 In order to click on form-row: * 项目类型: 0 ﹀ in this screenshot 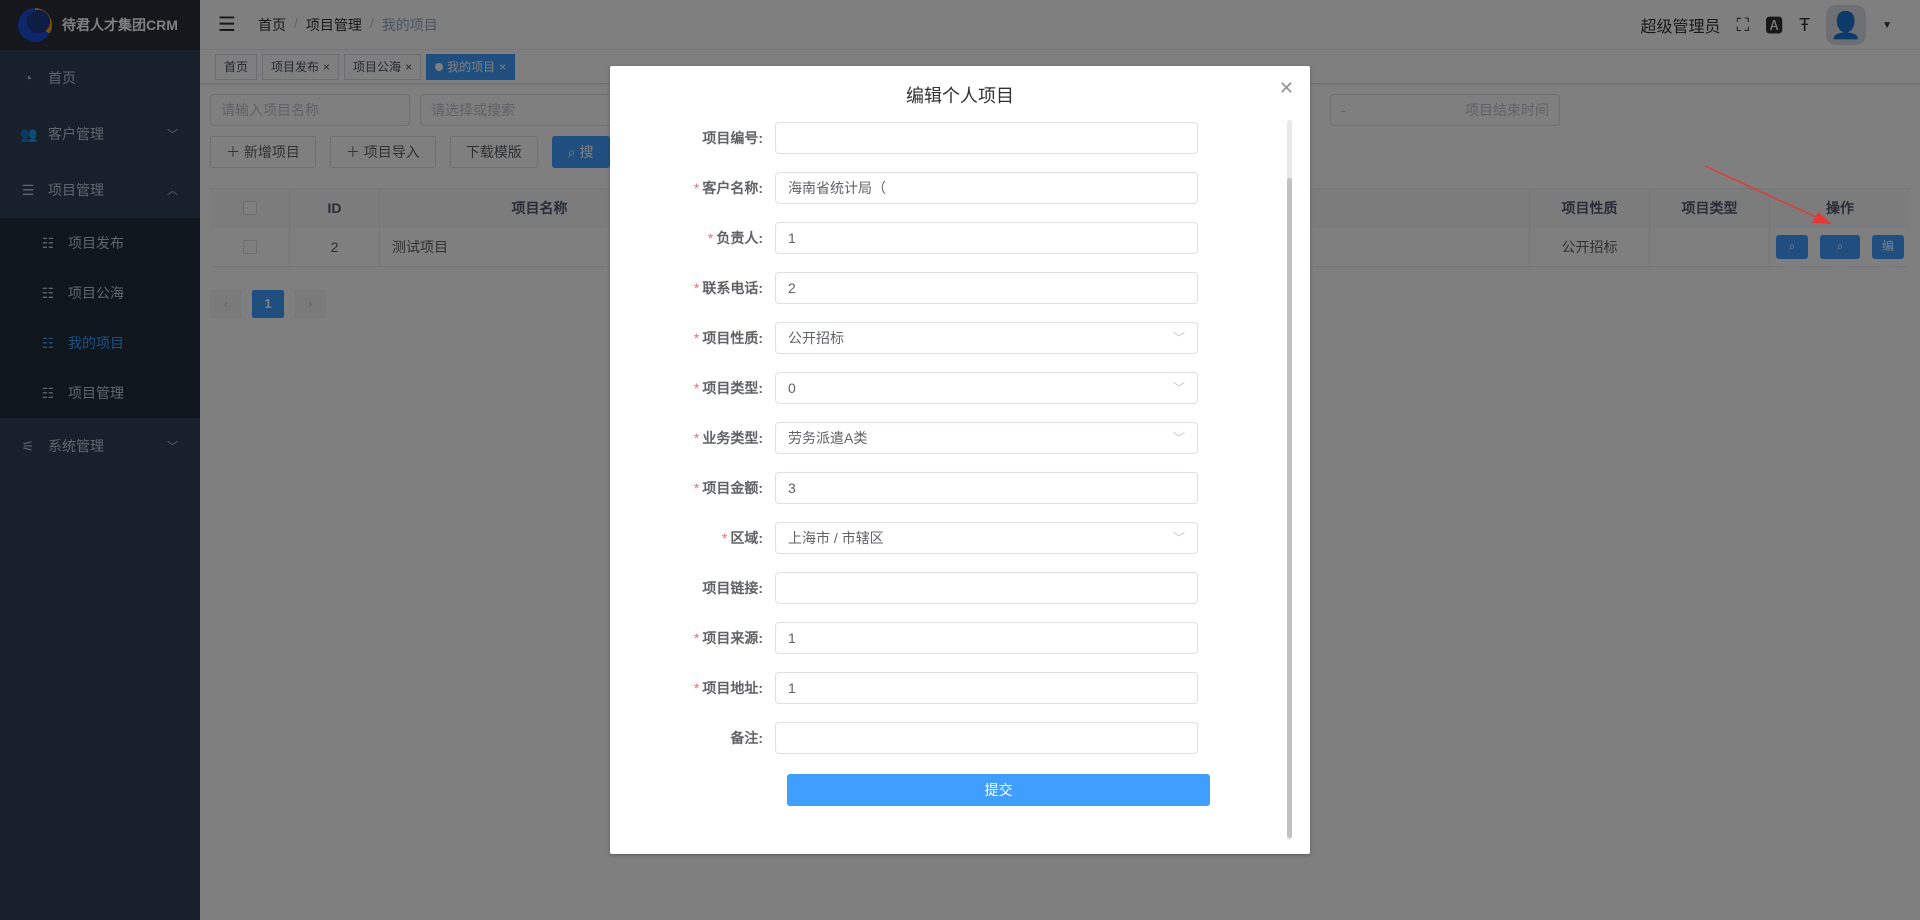, I will do `click(950, 388)`.